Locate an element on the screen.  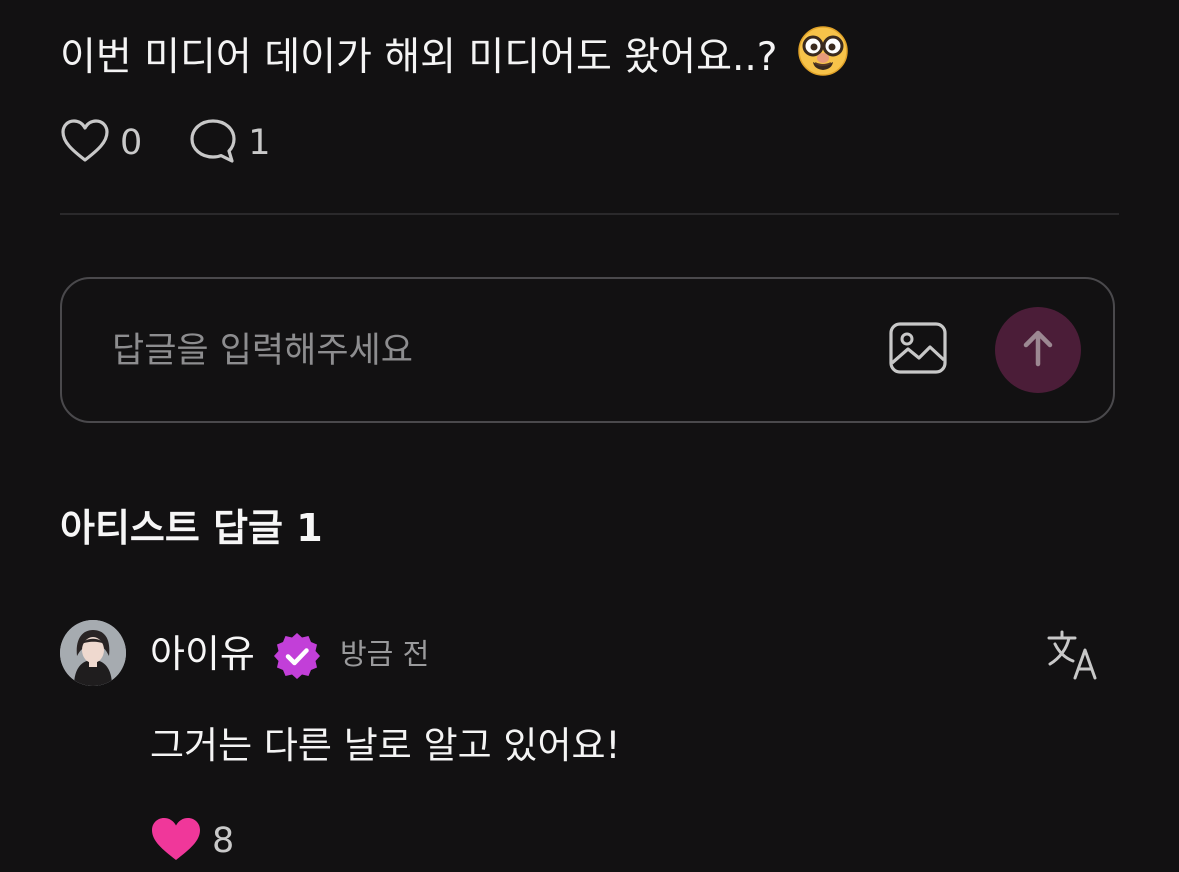
artist-replies-title: 아티스트 답글 1 is located at coordinates (191, 528).